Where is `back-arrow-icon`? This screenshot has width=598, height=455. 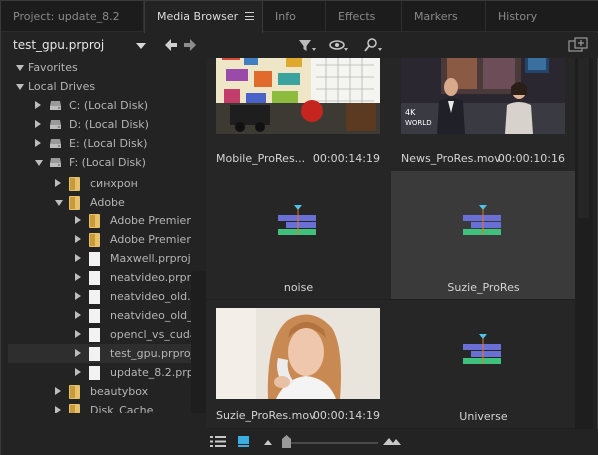
back-arrow-icon is located at coordinates (171, 45).